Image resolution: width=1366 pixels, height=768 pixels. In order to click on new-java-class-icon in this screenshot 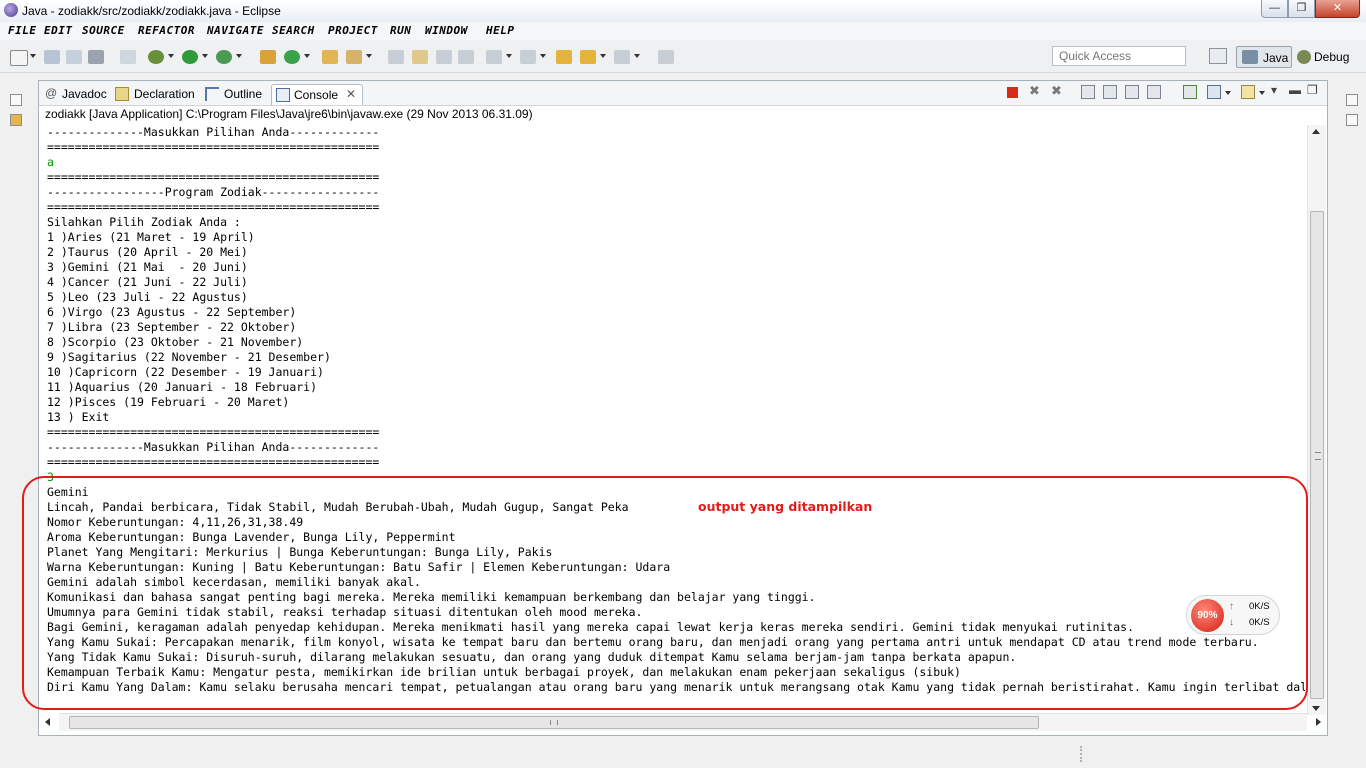, I will do `click(292, 57)`.